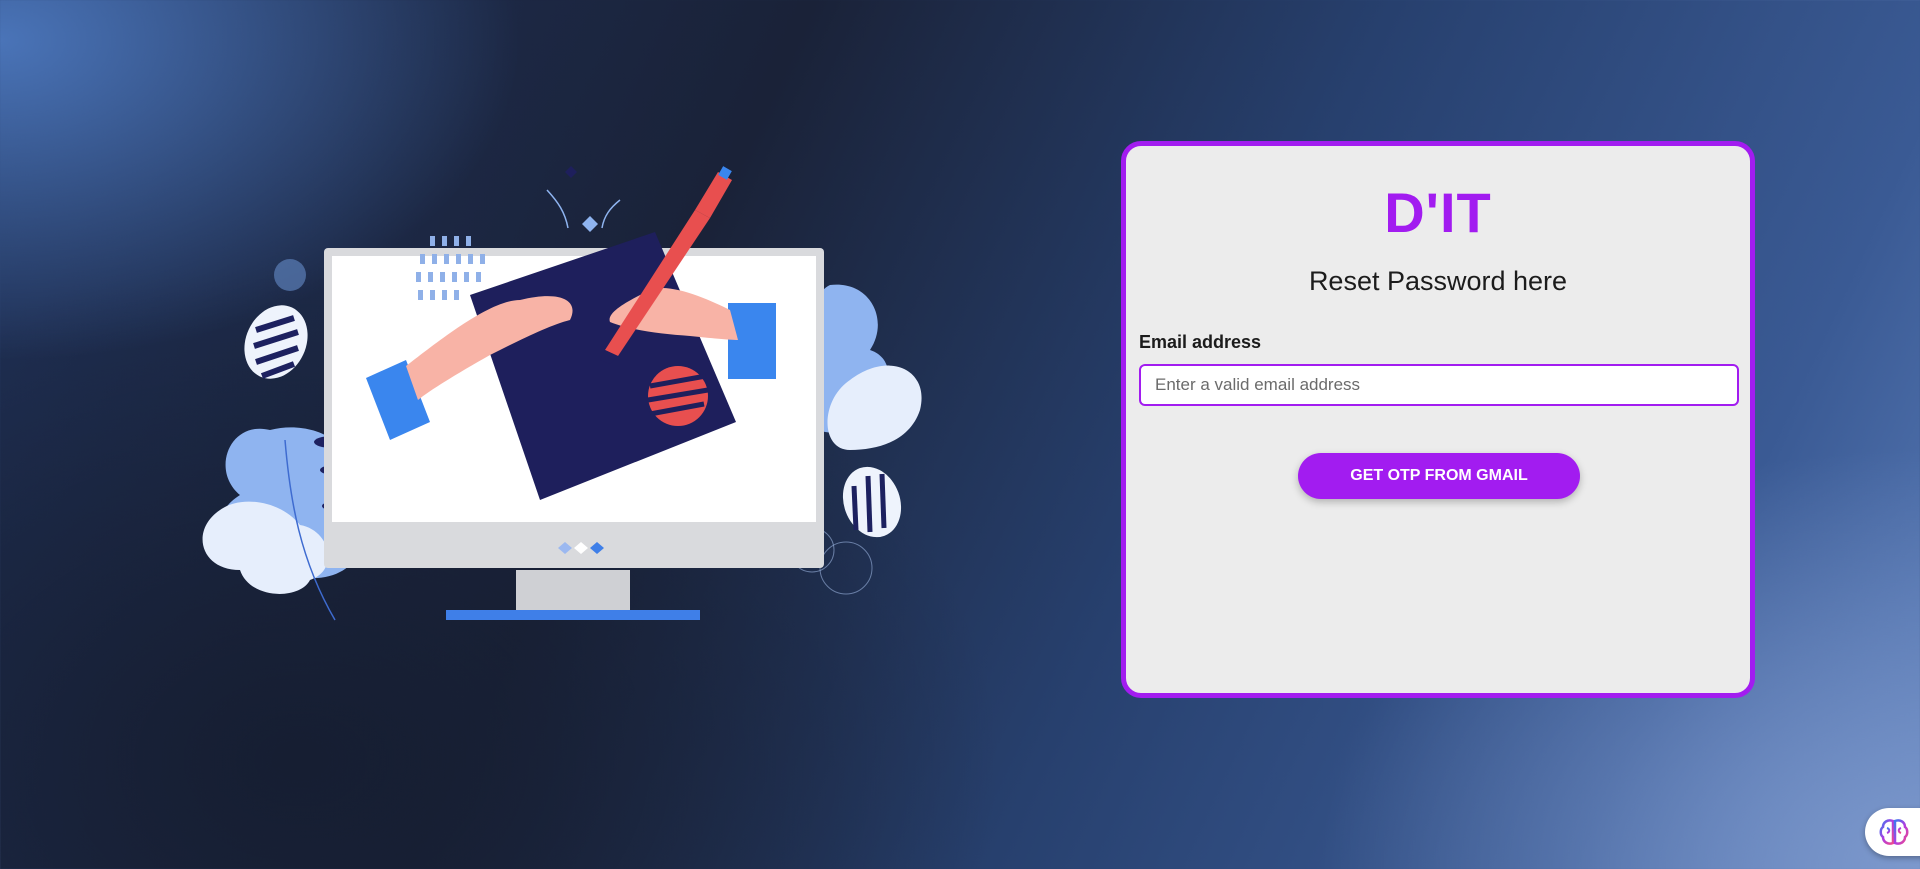 This screenshot has width=1920, height=869. Describe the element at coordinates (1439, 385) in the screenshot. I see `email-field` at that location.